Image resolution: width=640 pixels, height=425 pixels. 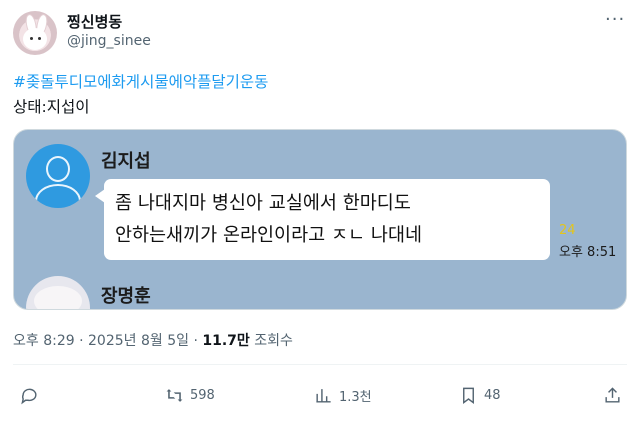 I want to click on tweet-meta: 오후 8:29 · 2025년 8월 5일 · 11.7만 조회수, so click(x=153, y=341).